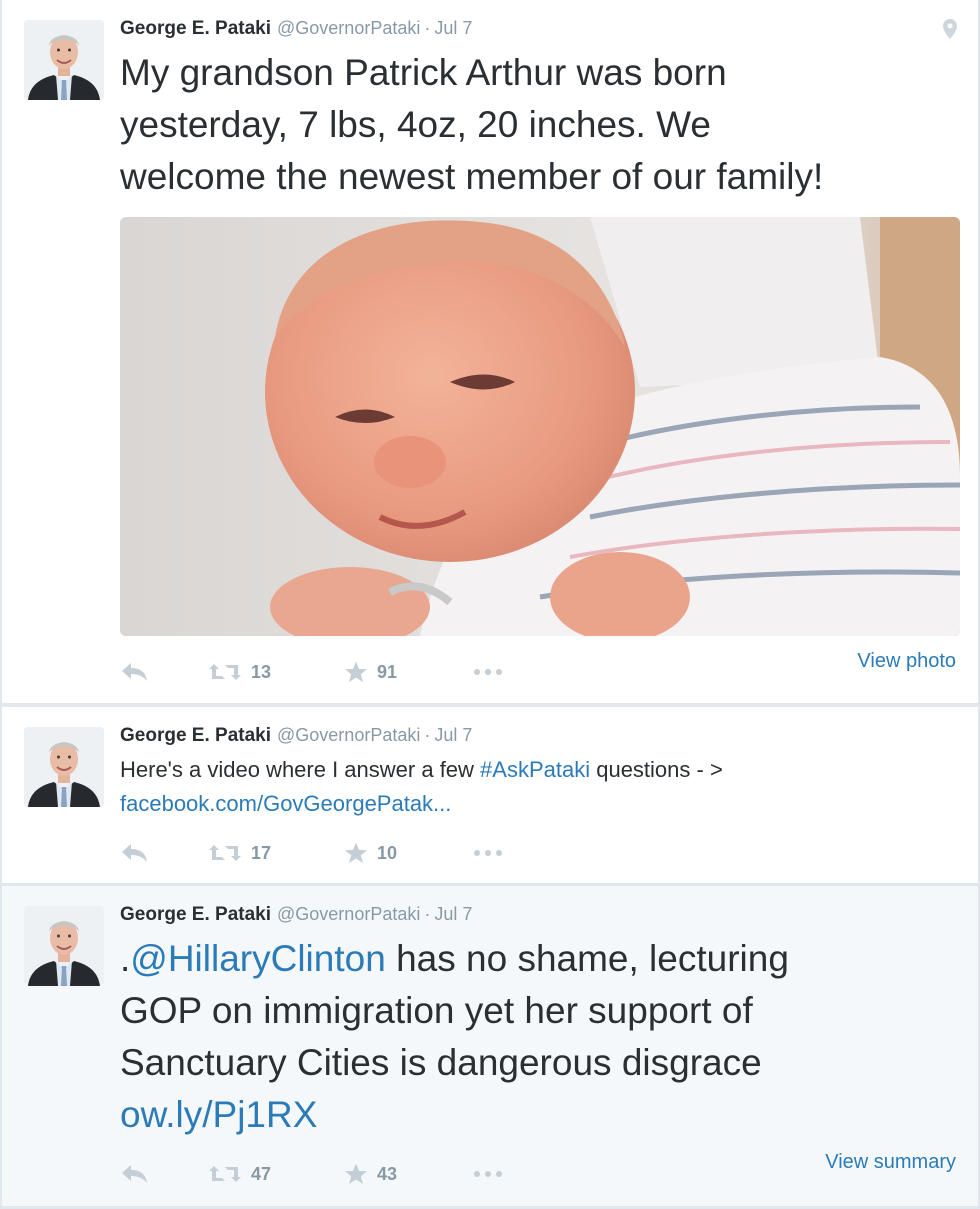  Describe the element at coordinates (472, 176) in the screenshot. I see `tweet-text-line: welcome the newest member of our family!` at that location.